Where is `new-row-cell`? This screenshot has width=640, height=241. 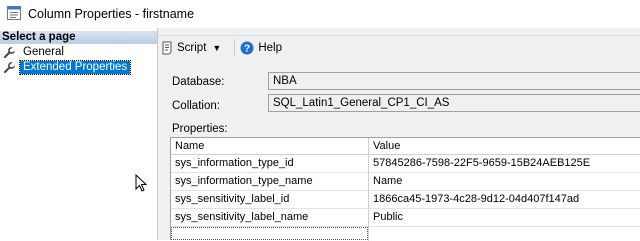
new-row-cell is located at coordinates (269, 233).